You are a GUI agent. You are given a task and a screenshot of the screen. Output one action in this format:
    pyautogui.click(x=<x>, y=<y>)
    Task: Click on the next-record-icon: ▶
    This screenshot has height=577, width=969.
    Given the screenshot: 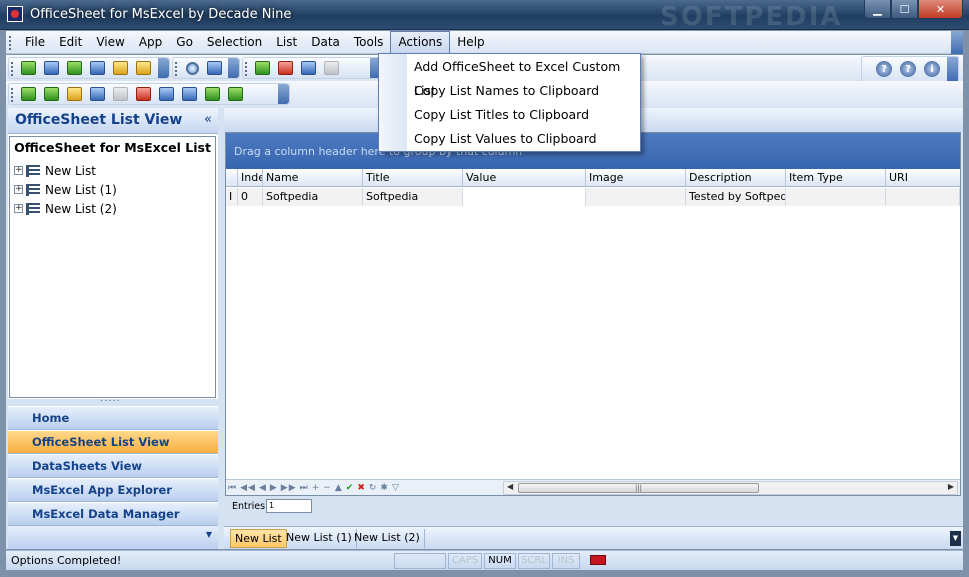 What is the action you would take?
    pyautogui.click(x=274, y=488)
    